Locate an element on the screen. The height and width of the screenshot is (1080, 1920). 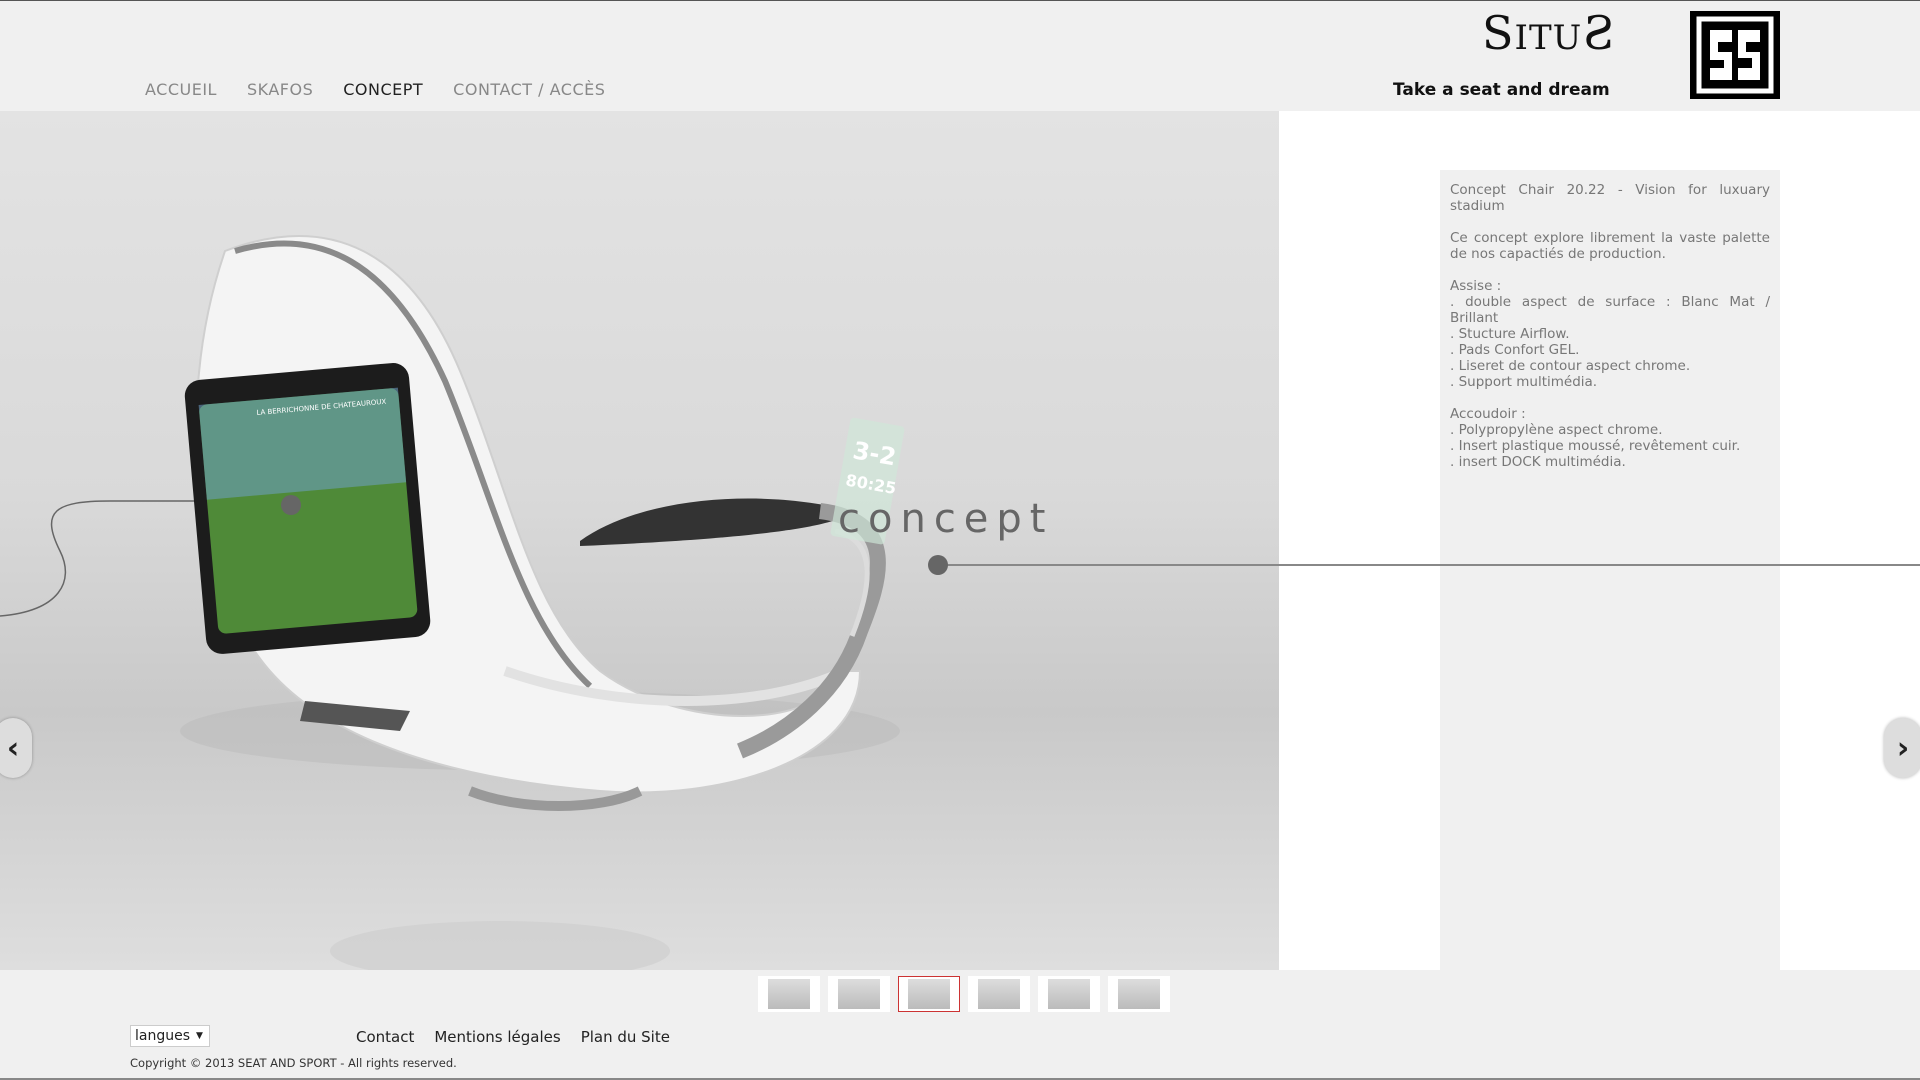
logo-letters-middle: ITU is located at coordinates (1548, 38).